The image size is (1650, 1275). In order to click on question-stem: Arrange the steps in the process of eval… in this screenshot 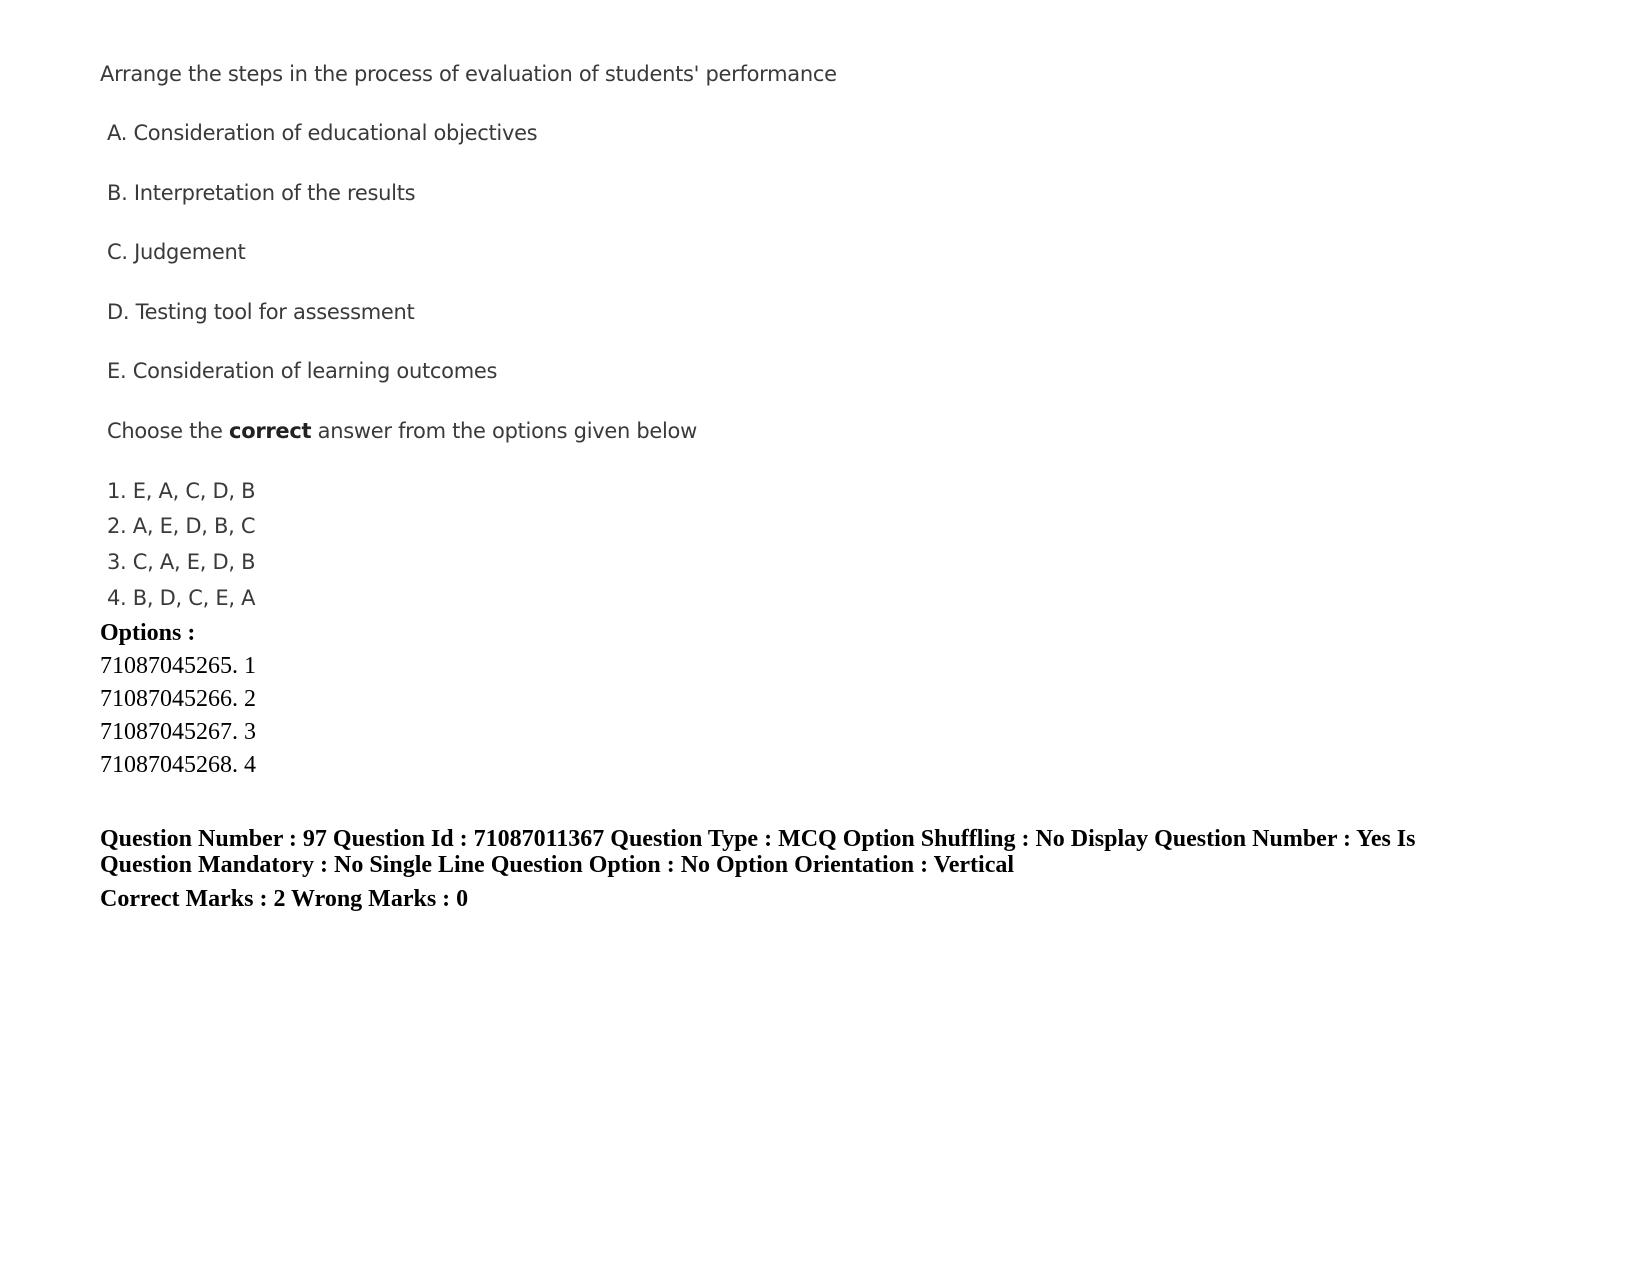, I will do `click(468, 74)`.